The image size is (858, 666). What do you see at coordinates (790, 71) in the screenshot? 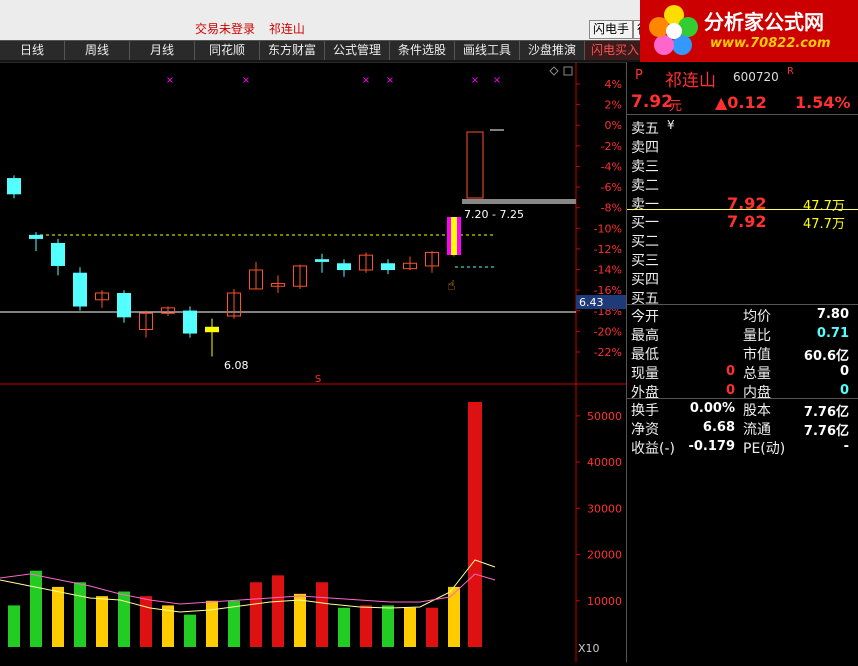
I see `code-suffix: R` at bounding box center [790, 71].